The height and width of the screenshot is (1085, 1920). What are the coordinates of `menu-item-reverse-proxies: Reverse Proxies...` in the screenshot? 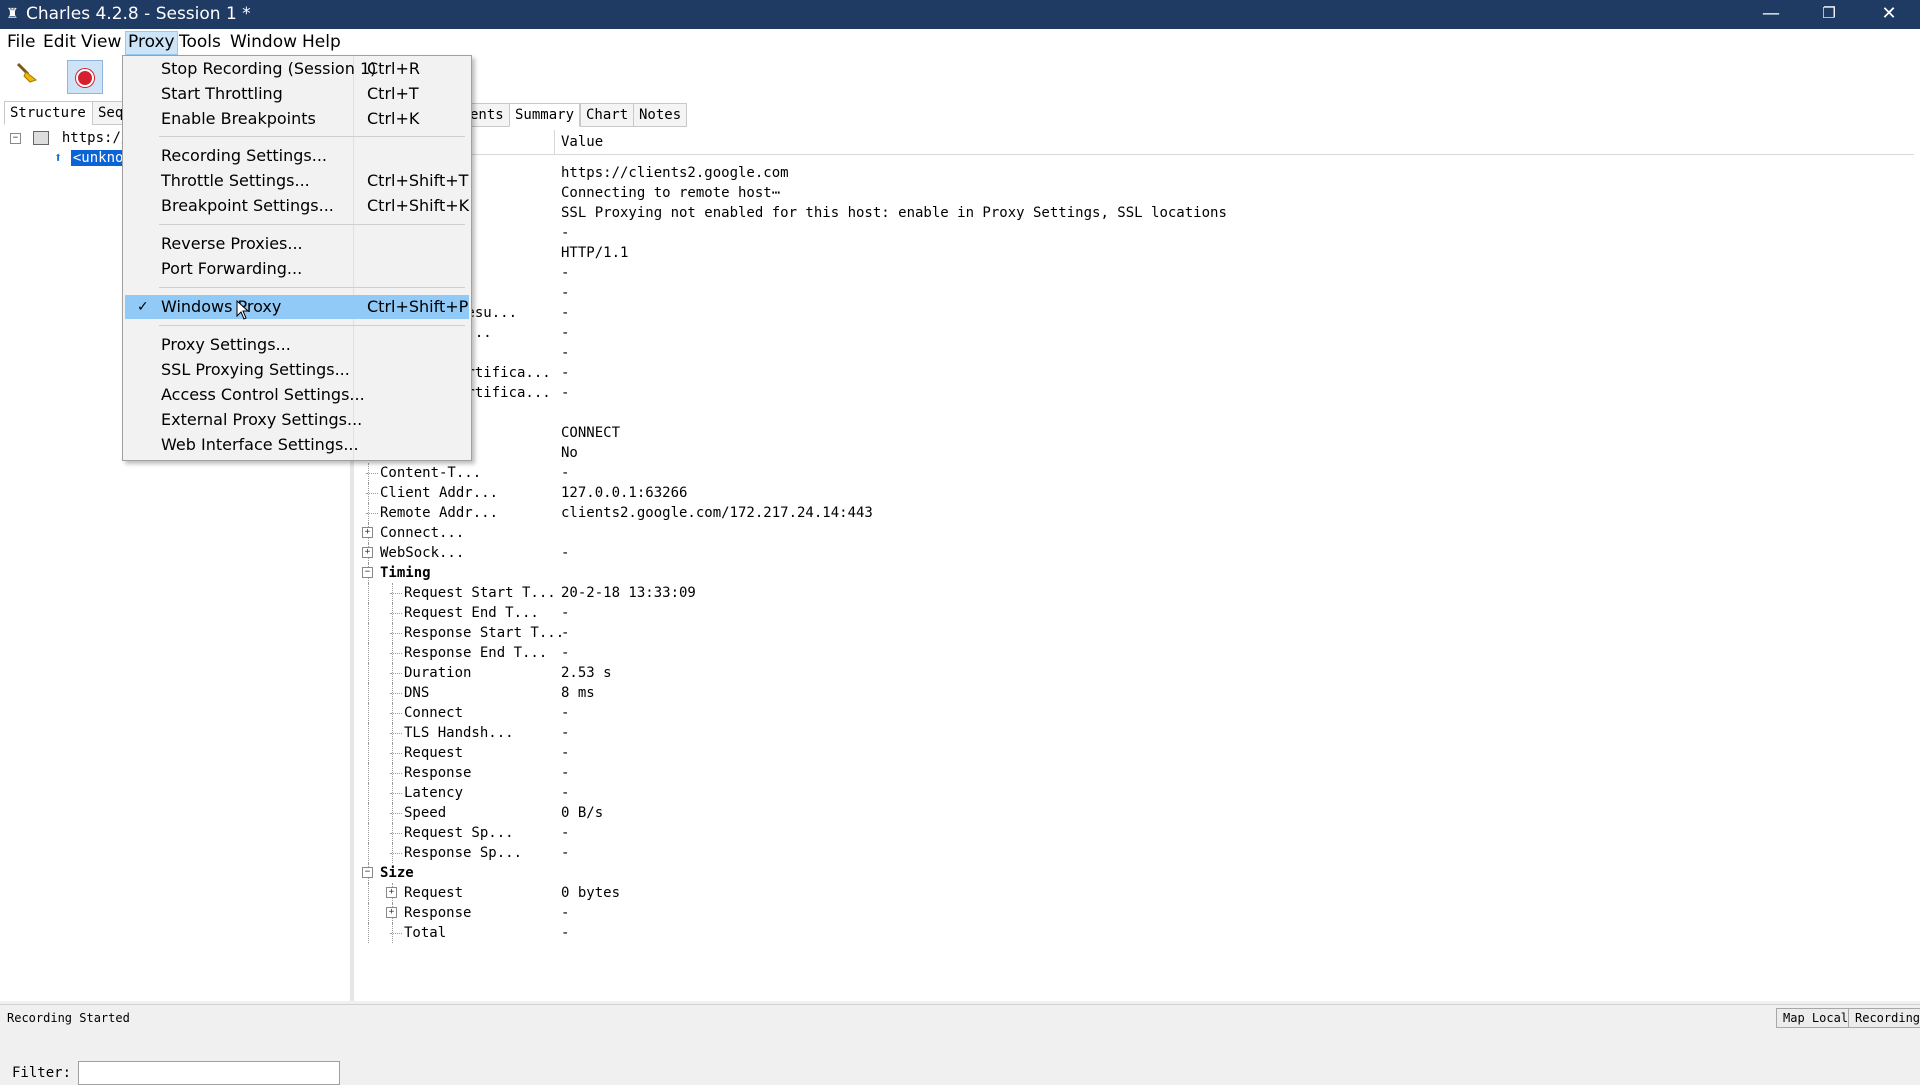 It's located at (297, 244).